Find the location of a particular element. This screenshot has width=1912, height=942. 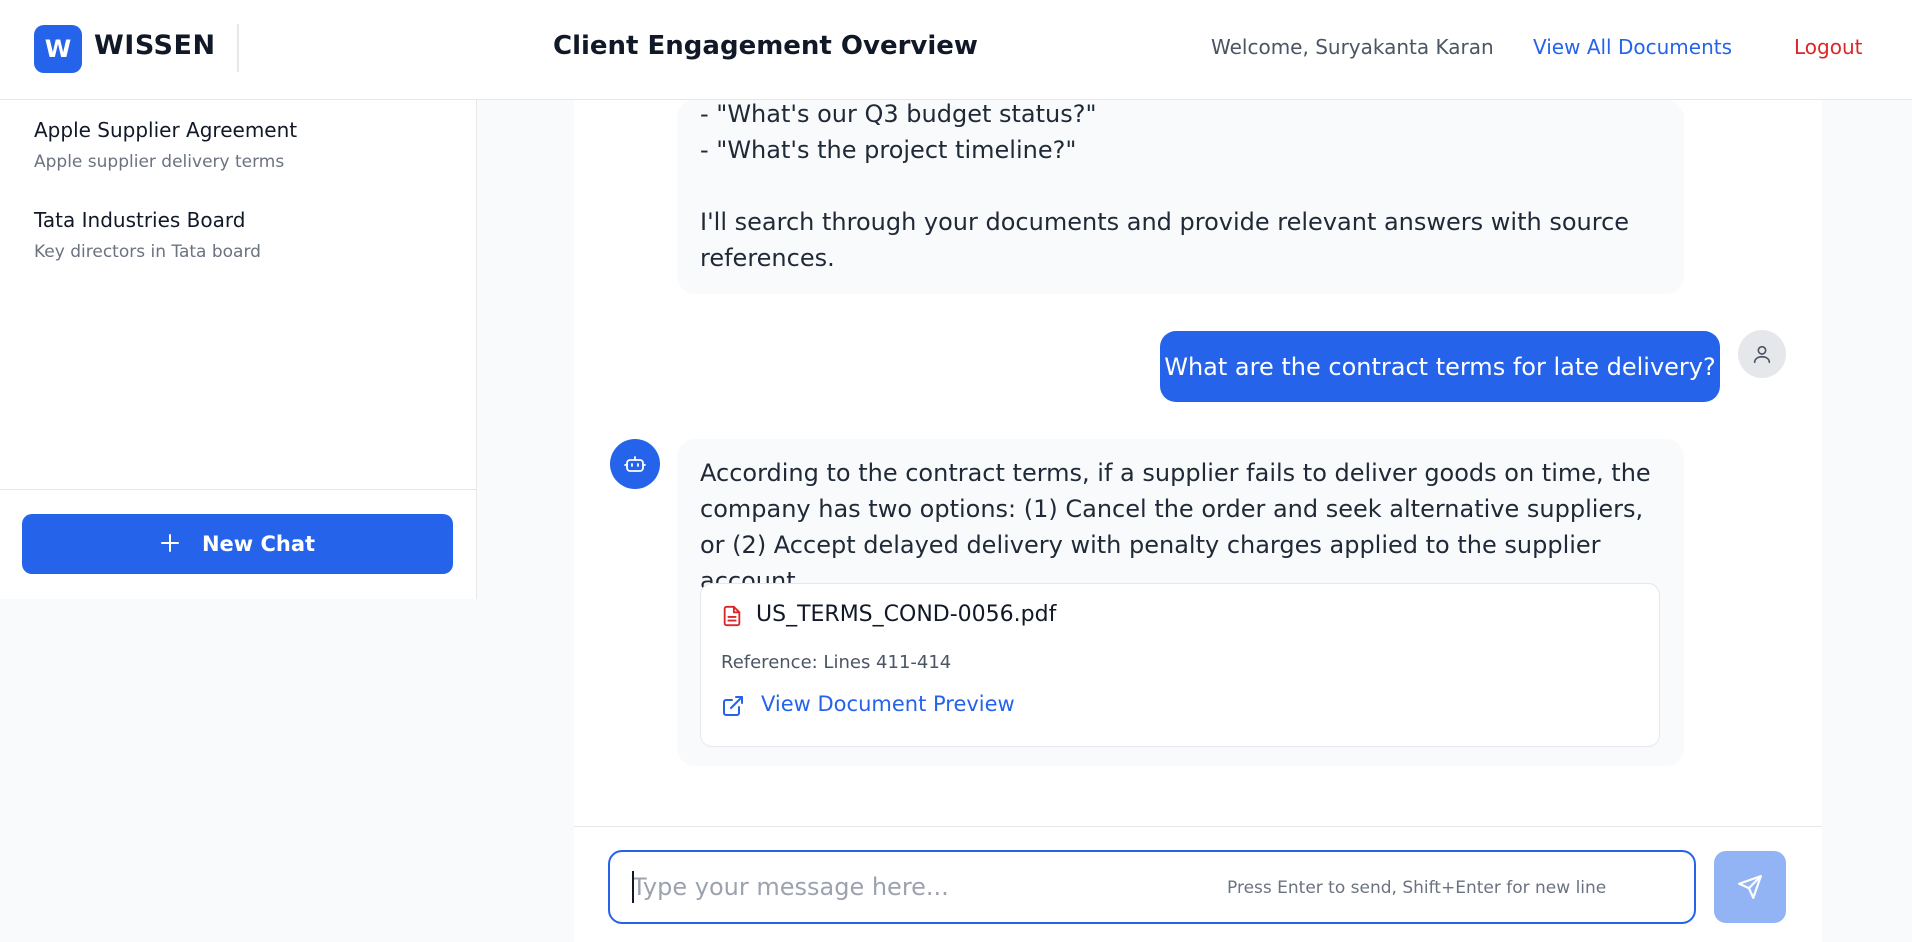

send-button is located at coordinates (1750, 887).